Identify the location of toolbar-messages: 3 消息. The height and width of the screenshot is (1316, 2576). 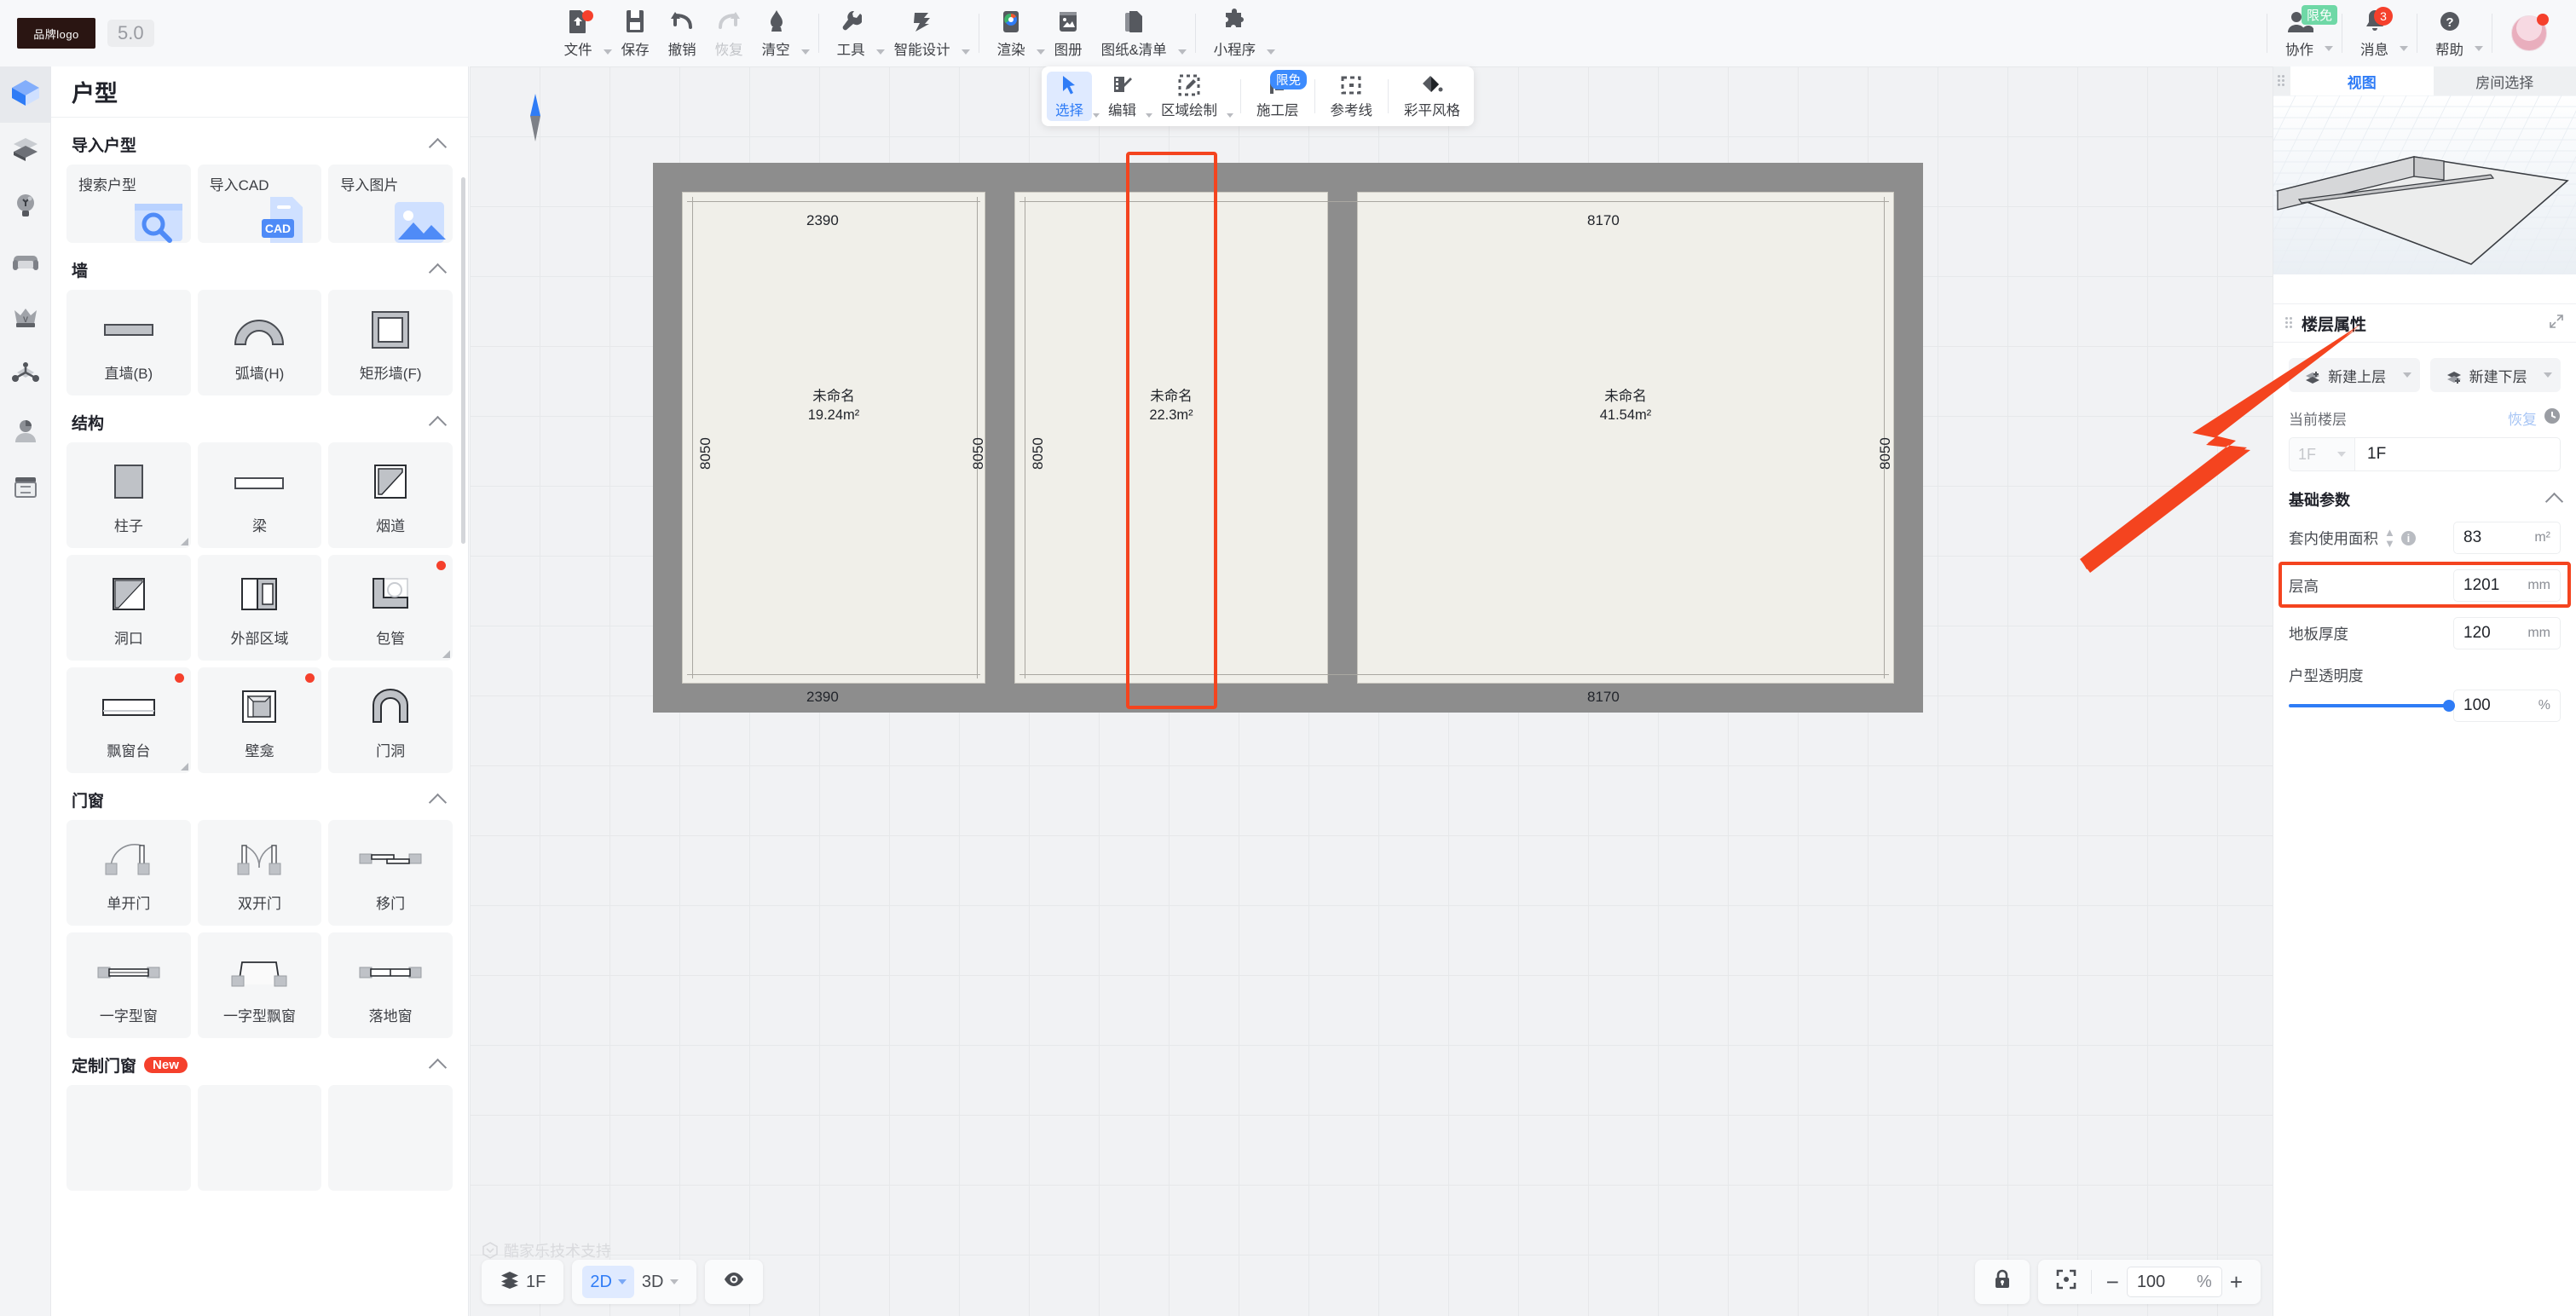
(2374, 33).